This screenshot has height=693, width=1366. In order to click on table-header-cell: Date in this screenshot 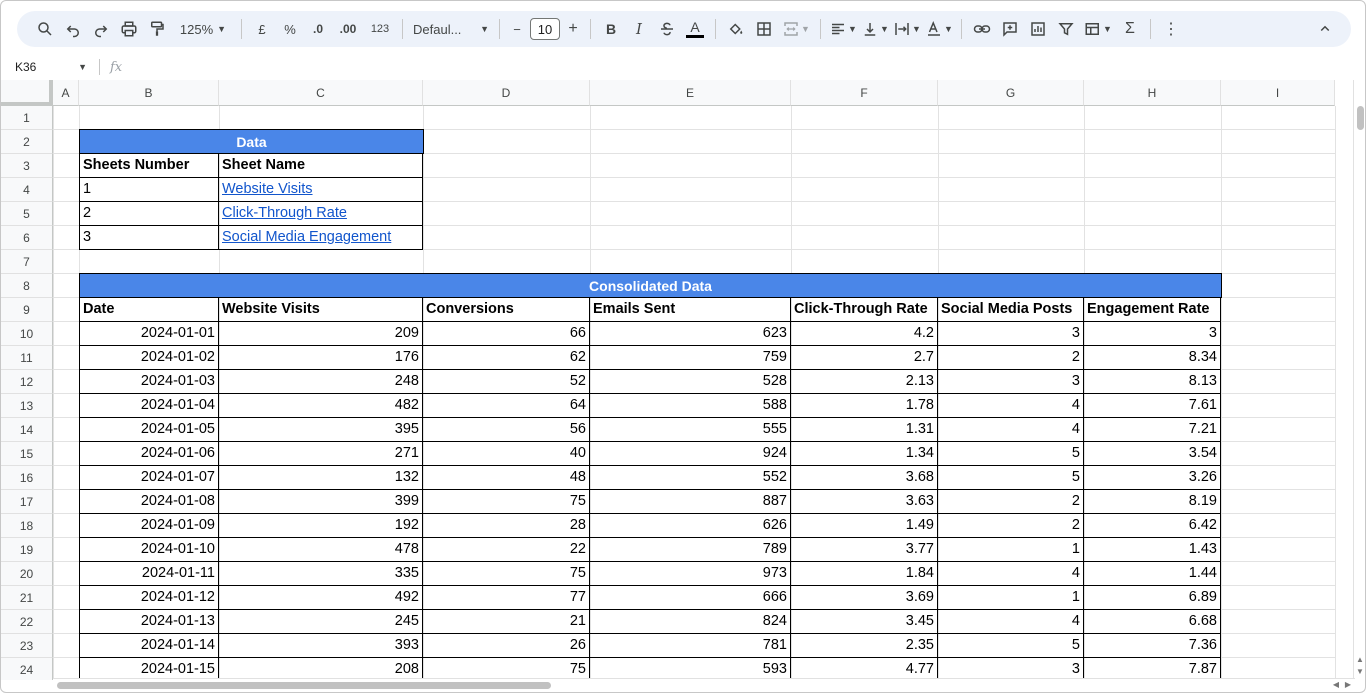, I will do `click(149, 309)`.